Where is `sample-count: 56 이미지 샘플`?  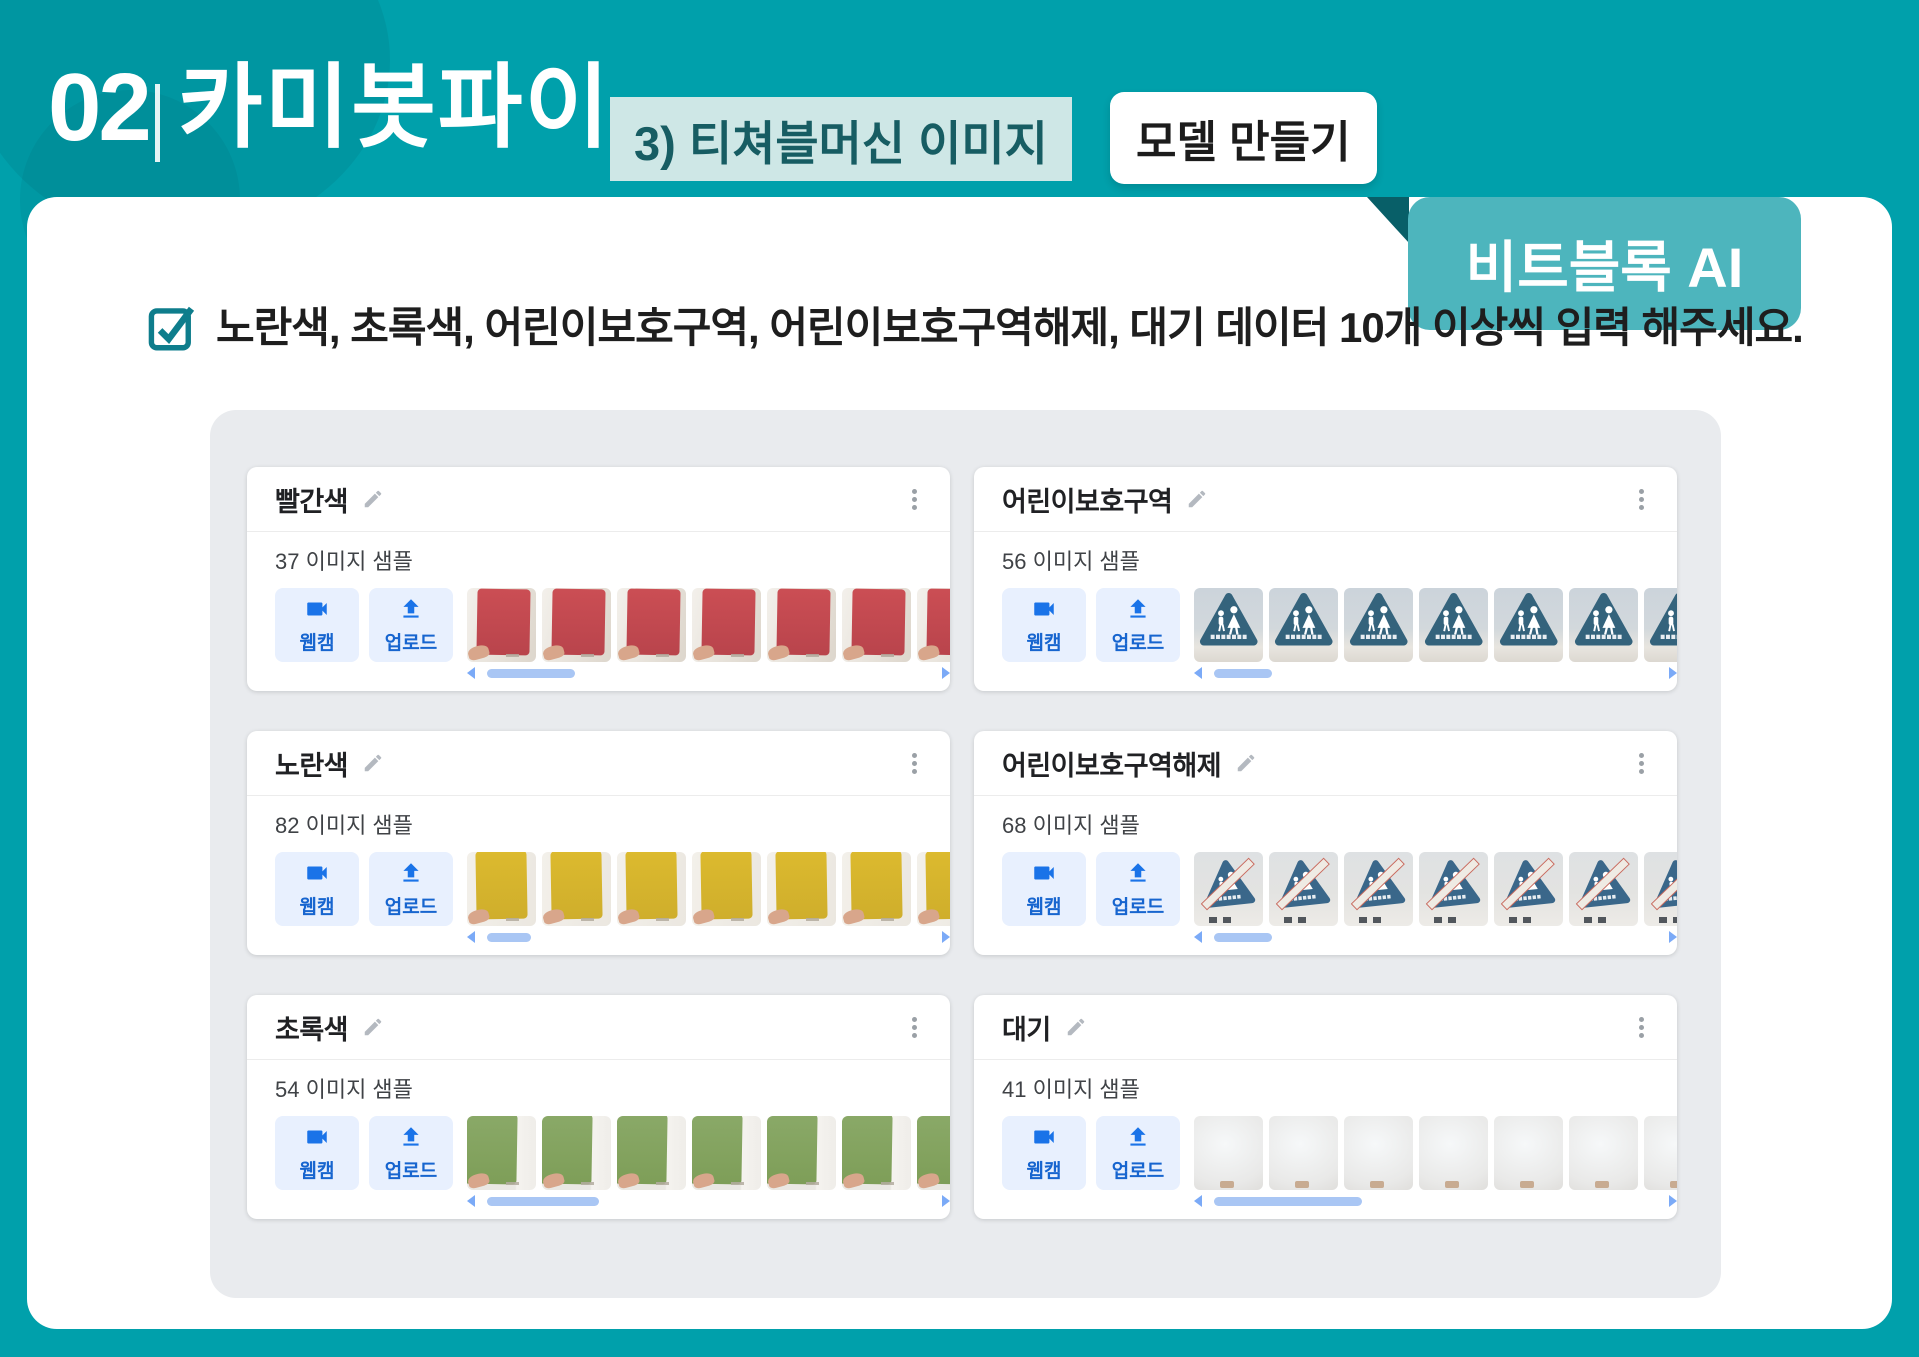 sample-count: 56 이미지 샘플 is located at coordinates (1071, 561).